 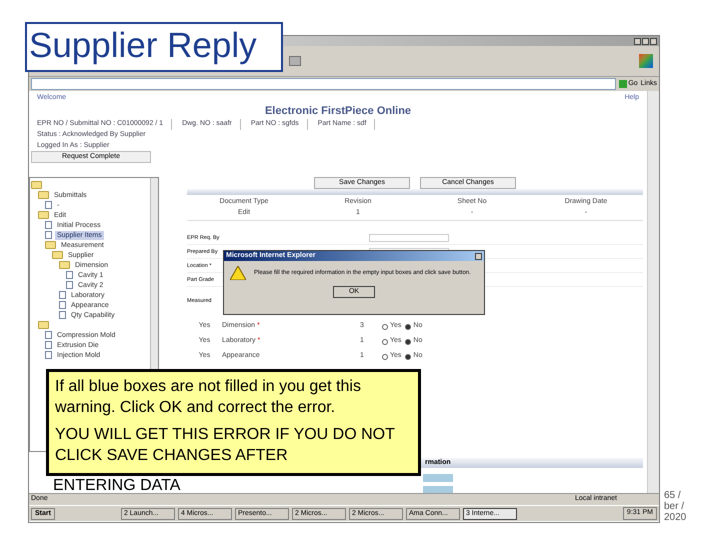 What do you see at coordinates (154, 47) in the screenshot?
I see `slide-title: Supplier Reply` at bounding box center [154, 47].